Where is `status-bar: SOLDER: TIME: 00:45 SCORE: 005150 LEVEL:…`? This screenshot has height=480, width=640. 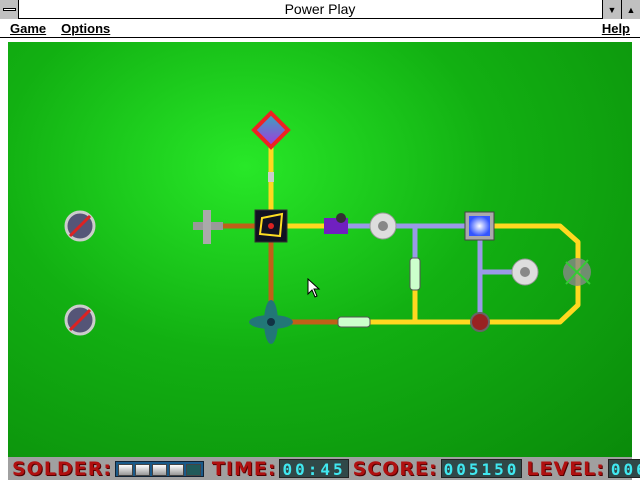
status-bar: SOLDER: TIME: 00:45 SCORE: 005150 LEVEL:… is located at coordinates (324, 468).